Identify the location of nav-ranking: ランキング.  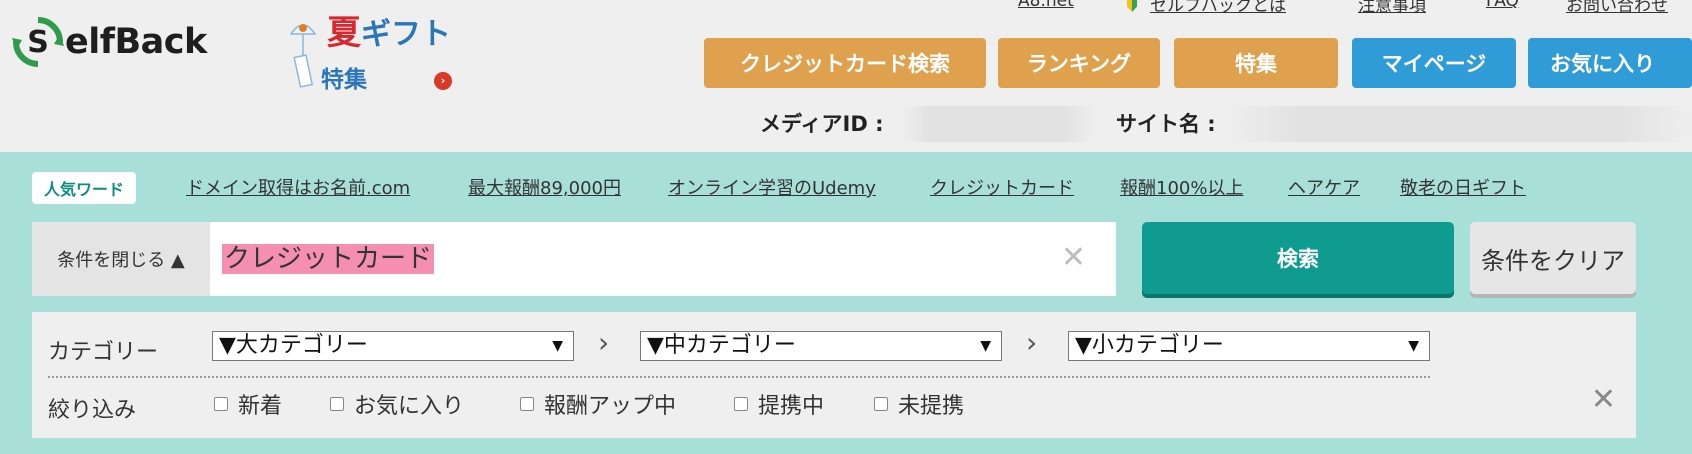
(1079, 63).